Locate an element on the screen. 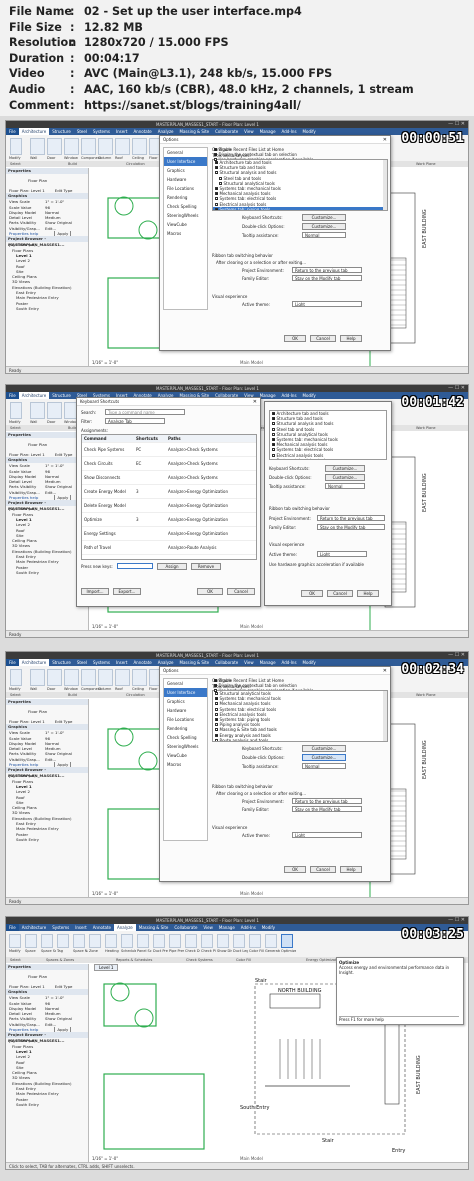 The height and width of the screenshot is (1181, 474). assignment-row: Optimize 3 Analyze>Energy Optimization is located at coordinates (169, 520).